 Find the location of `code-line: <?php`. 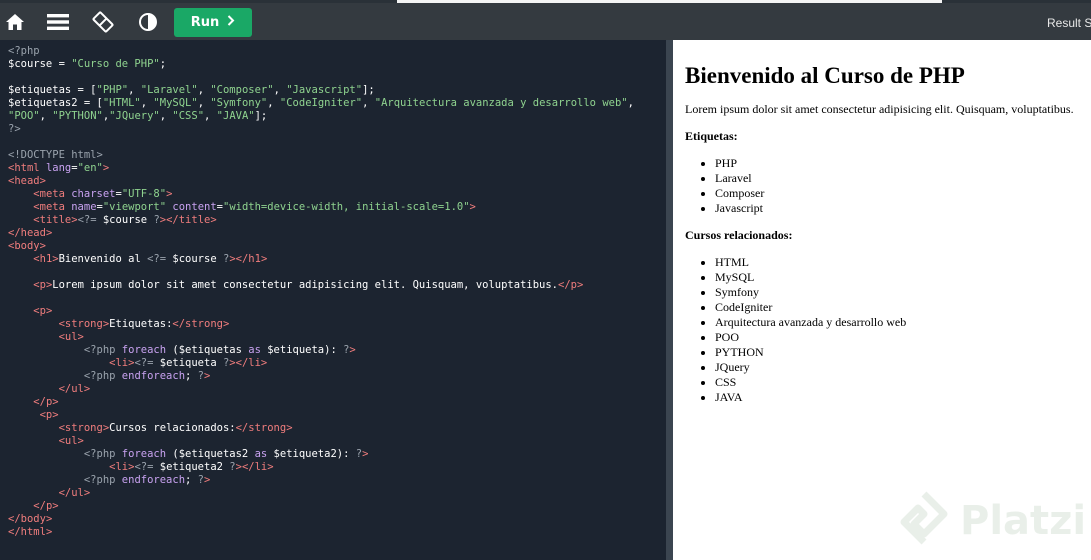

code-line: <?php is located at coordinates (24, 51).